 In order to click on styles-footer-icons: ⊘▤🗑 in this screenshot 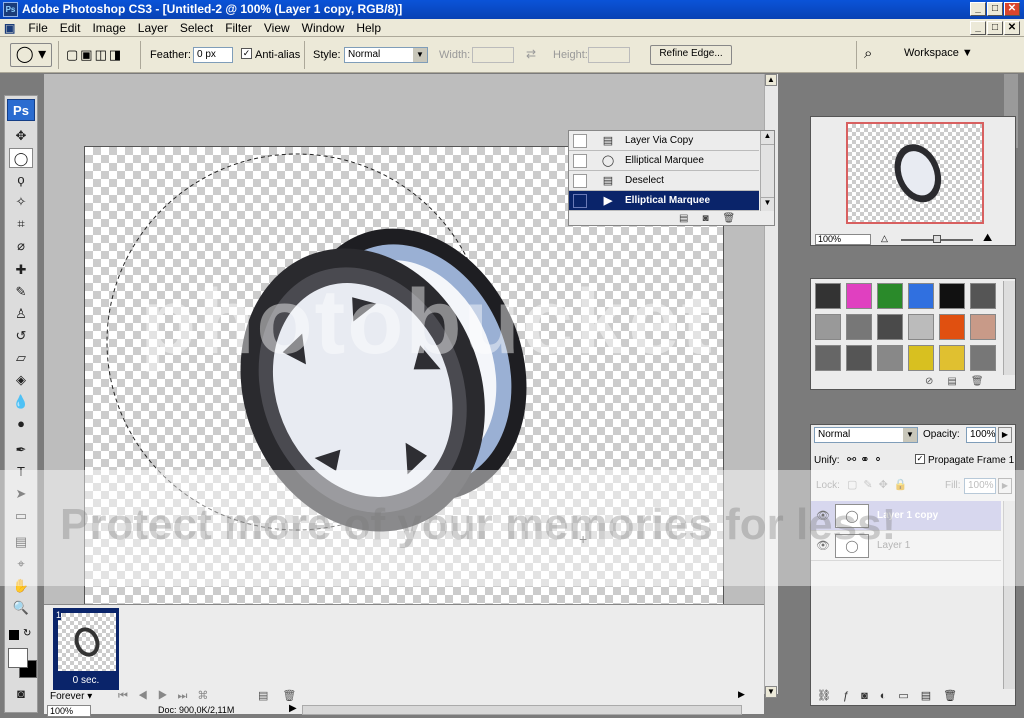, I will do `click(961, 381)`.